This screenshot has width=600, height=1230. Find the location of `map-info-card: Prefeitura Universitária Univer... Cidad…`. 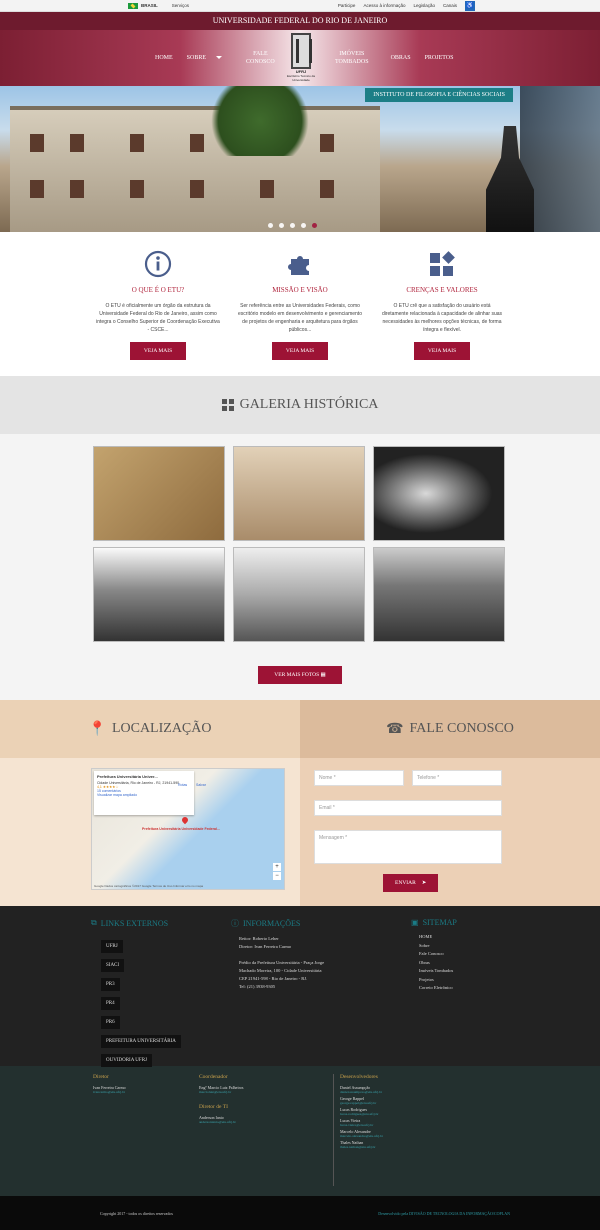

map-info-card: Prefeitura Universitária Univer... Cidad… is located at coordinates (144, 793).